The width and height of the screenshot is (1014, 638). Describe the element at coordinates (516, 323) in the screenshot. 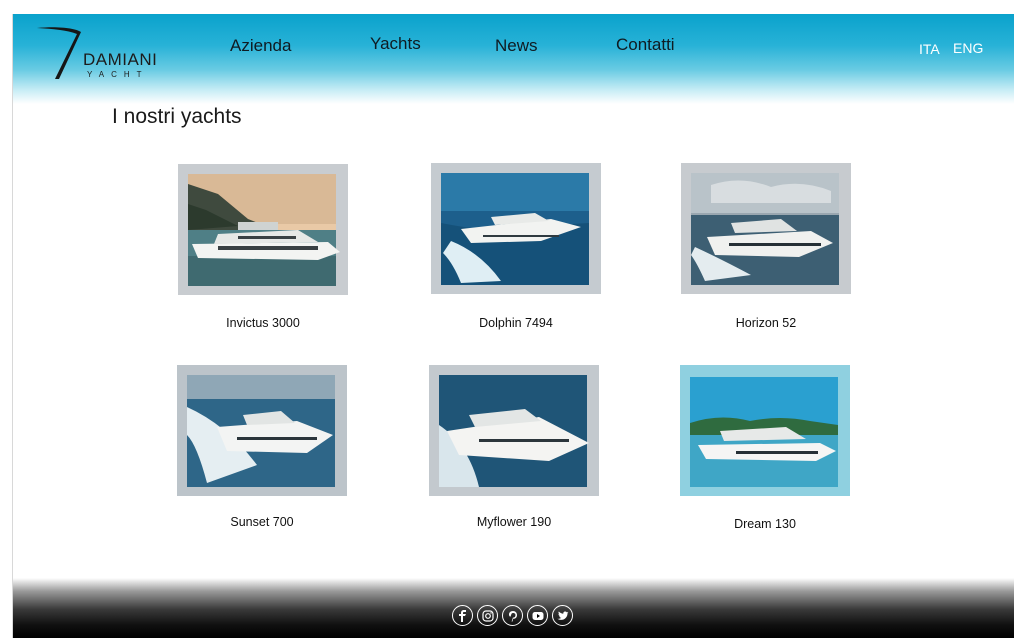

I see `yacht-name: Dolphin 7494` at that location.